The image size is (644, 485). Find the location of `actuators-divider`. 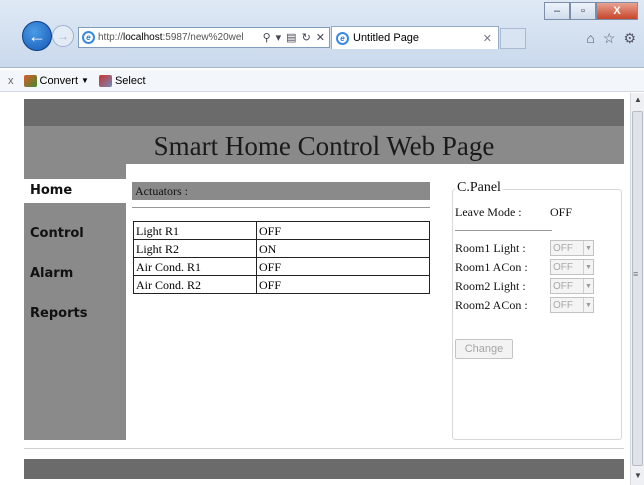

actuators-divider is located at coordinates (281, 207).